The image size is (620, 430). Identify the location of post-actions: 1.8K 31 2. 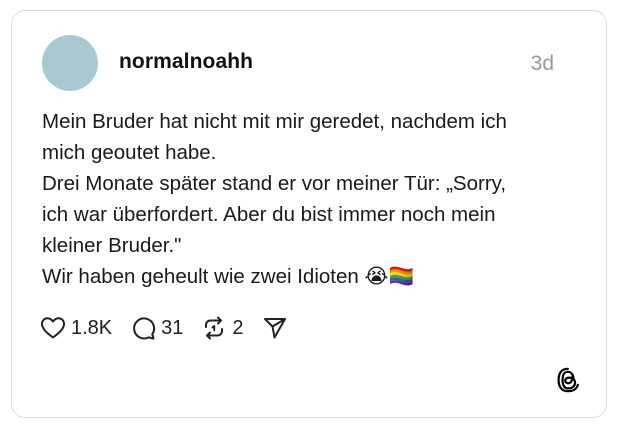
(173, 328).